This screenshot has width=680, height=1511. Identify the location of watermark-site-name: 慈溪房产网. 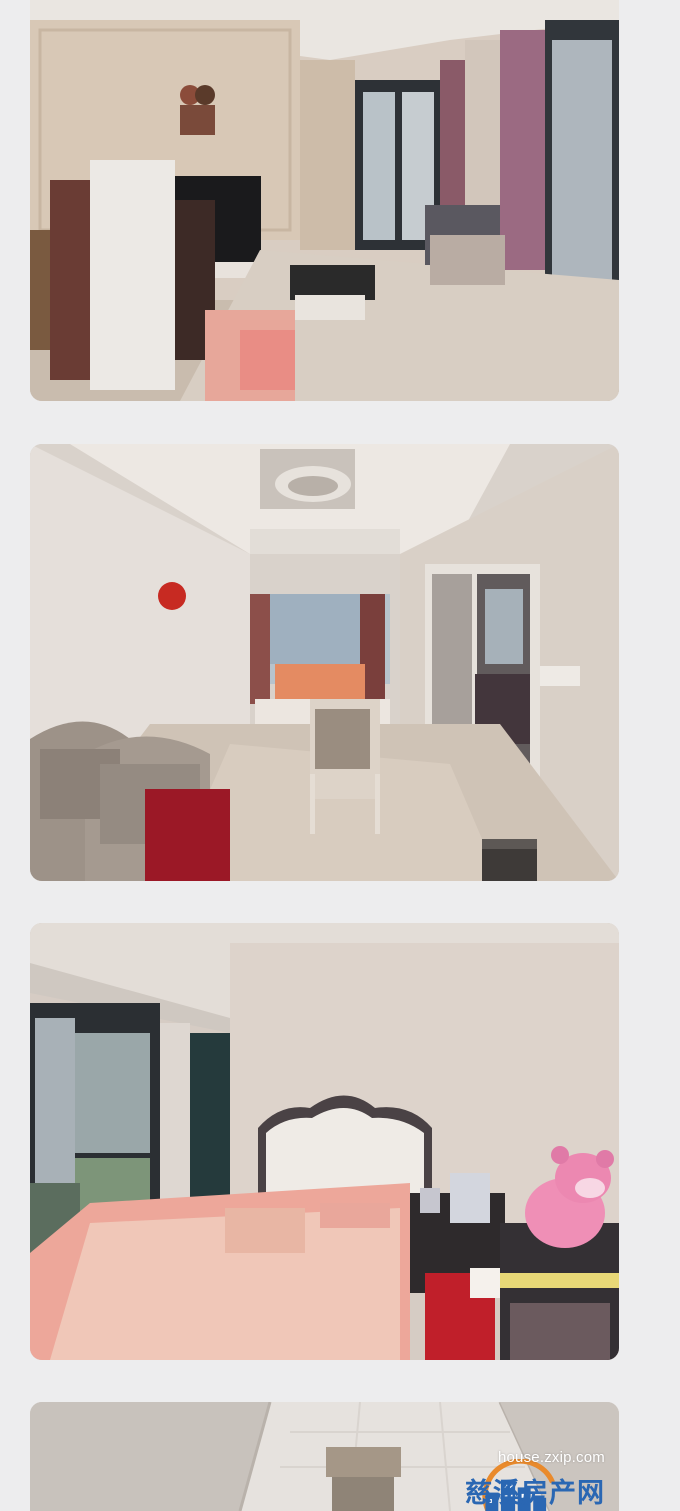
(535, 1493).